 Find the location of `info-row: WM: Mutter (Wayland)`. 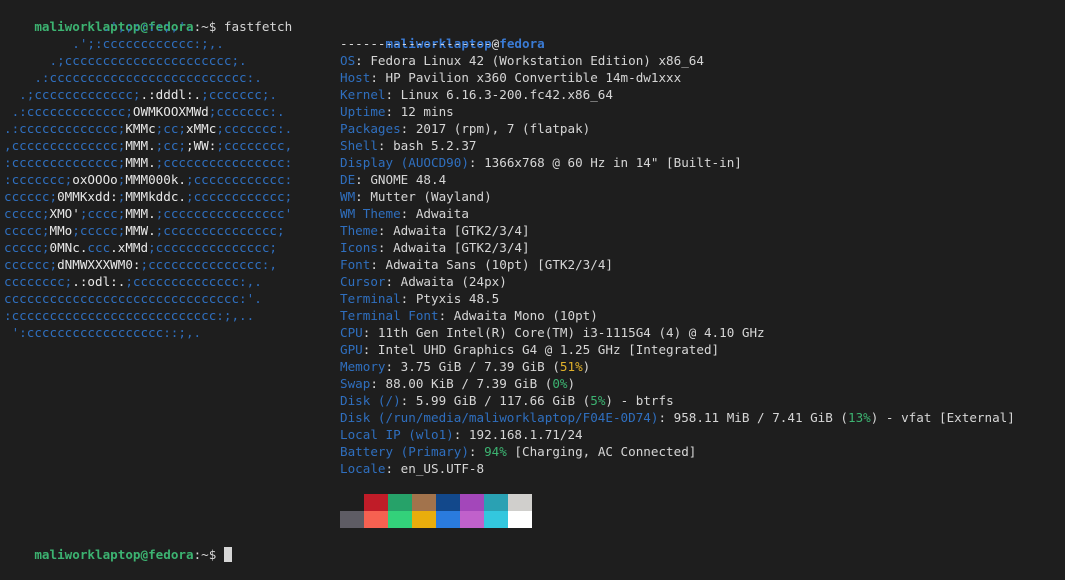

info-row: WM: Mutter (Wayland) is located at coordinates (677, 196).